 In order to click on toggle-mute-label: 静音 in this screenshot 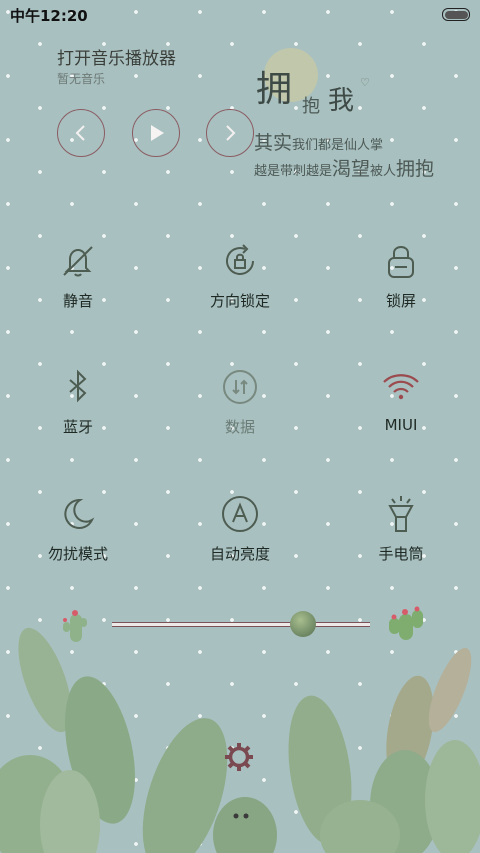, I will do `click(77, 301)`.